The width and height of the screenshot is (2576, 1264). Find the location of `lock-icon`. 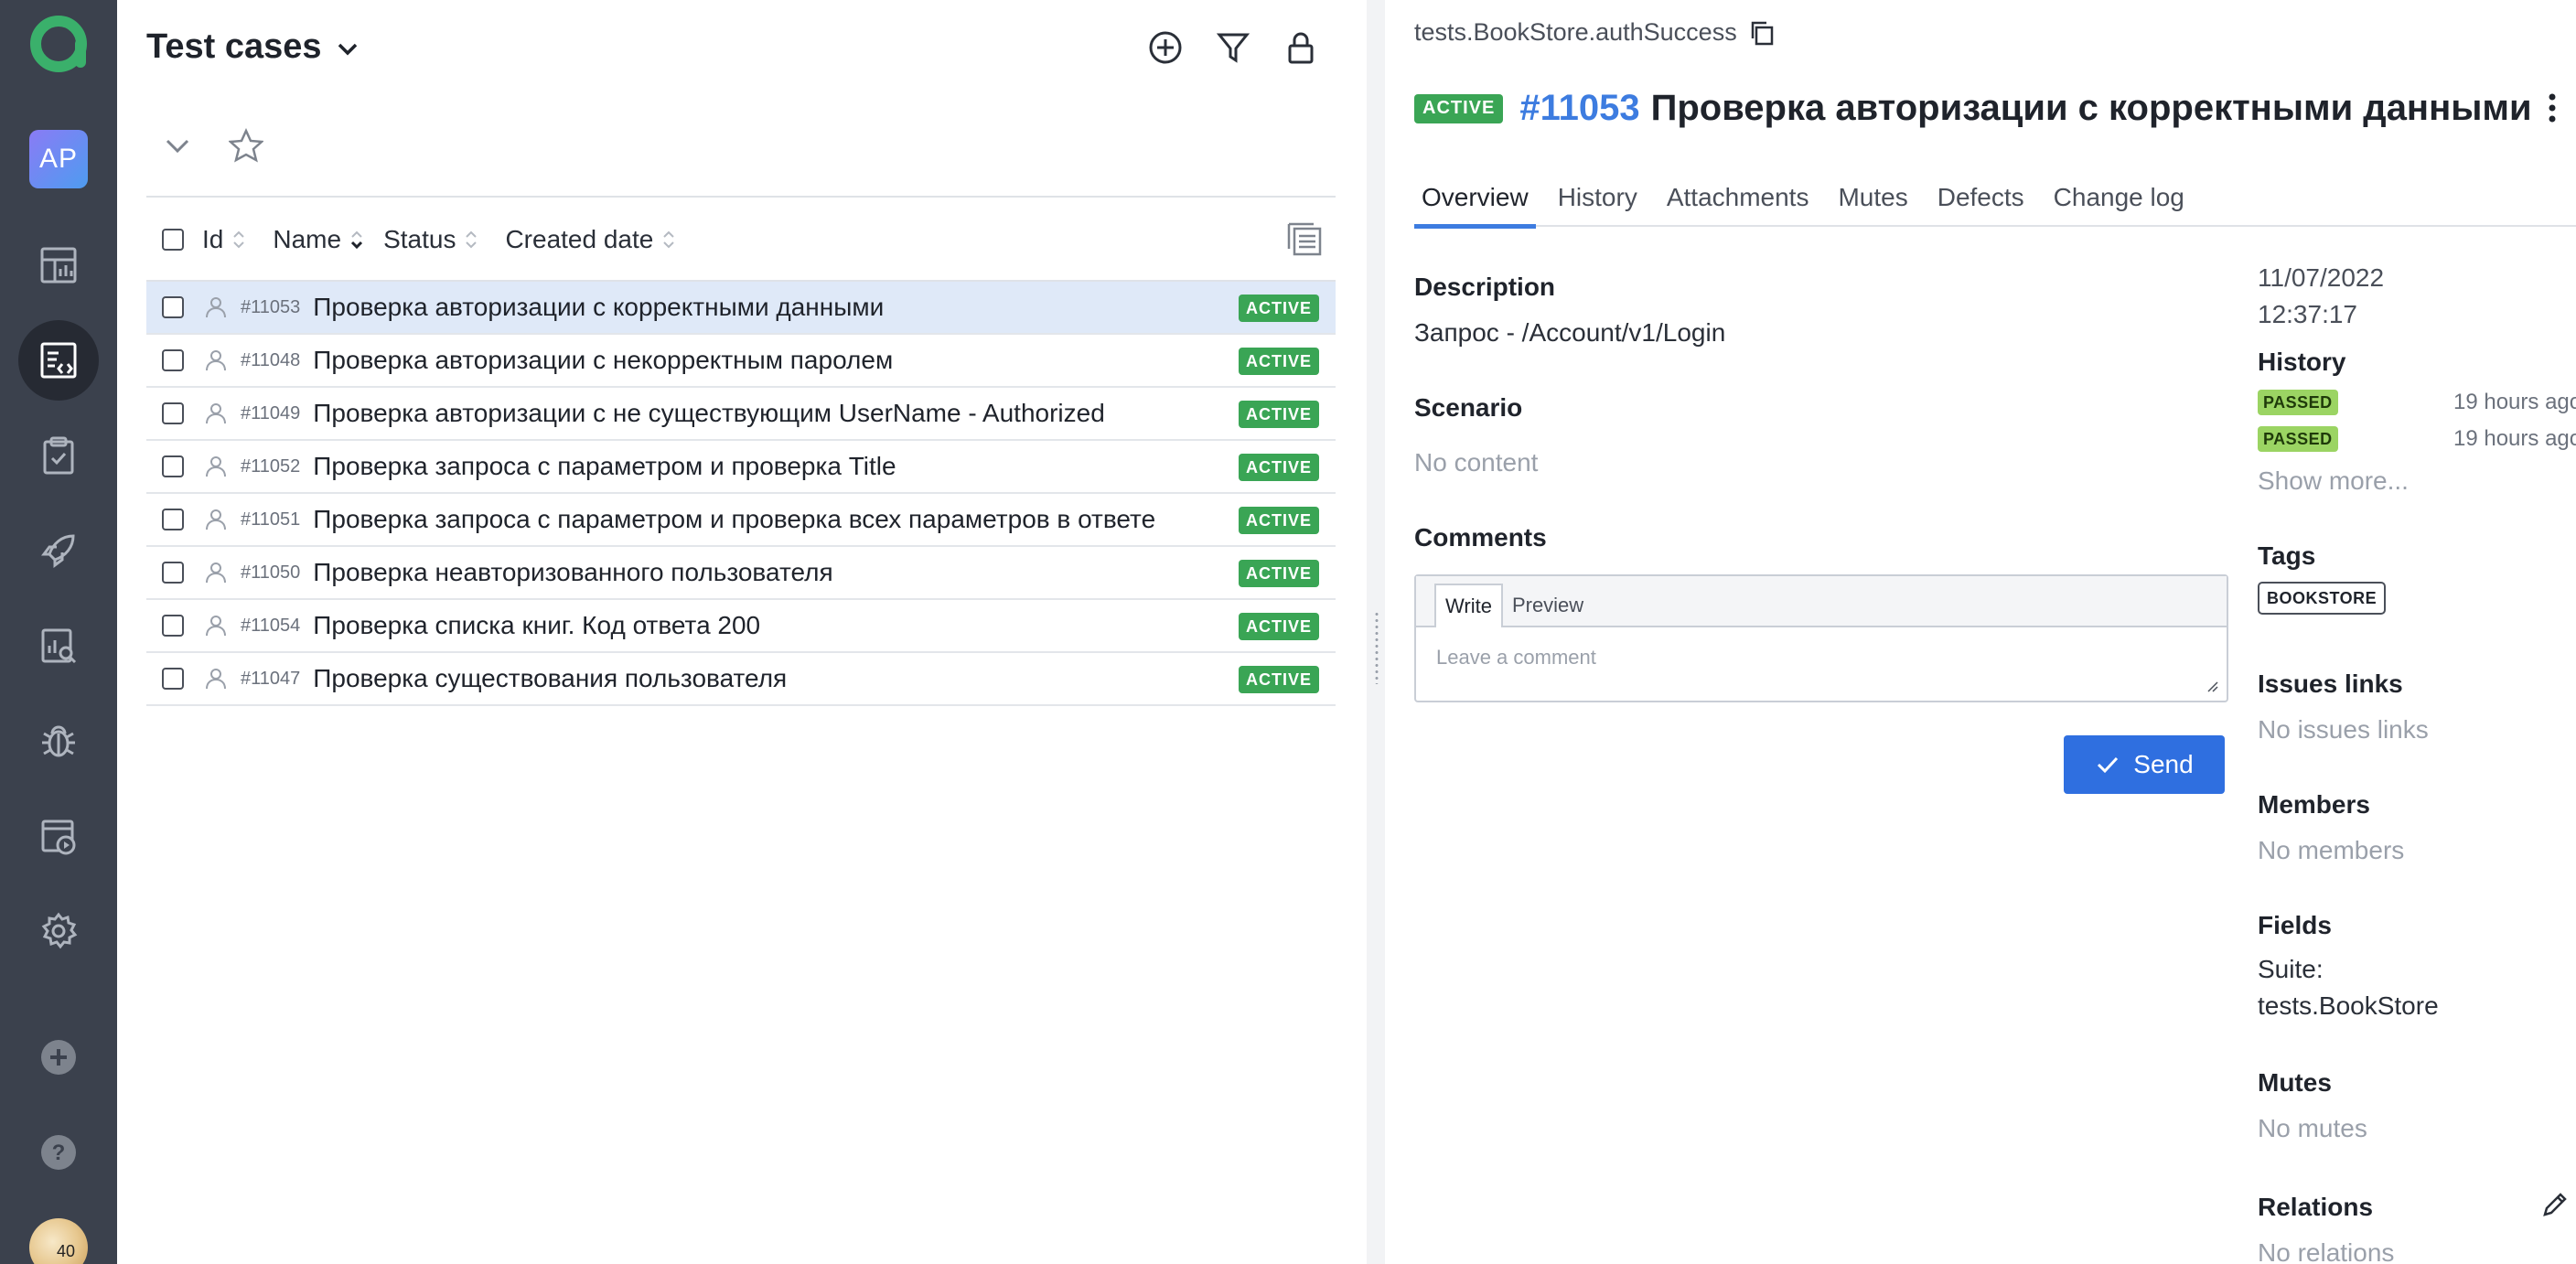

lock-icon is located at coordinates (1301, 48).